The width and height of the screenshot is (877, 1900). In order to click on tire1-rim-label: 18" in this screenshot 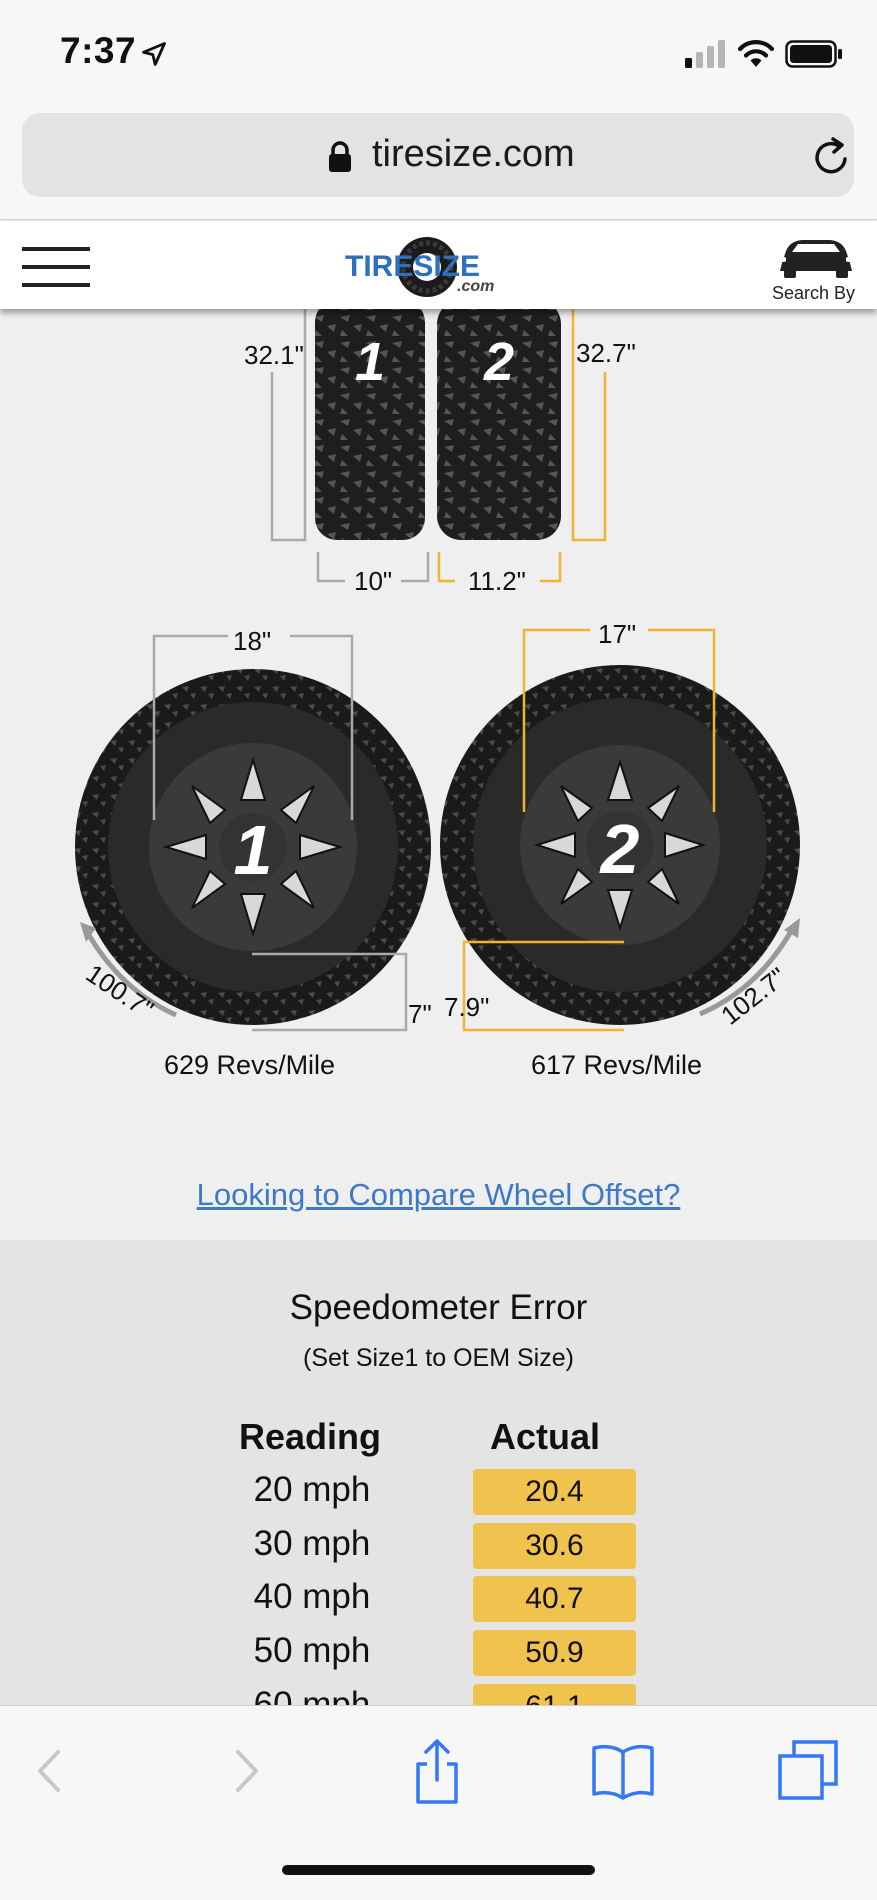, I will do `click(252, 641)`.